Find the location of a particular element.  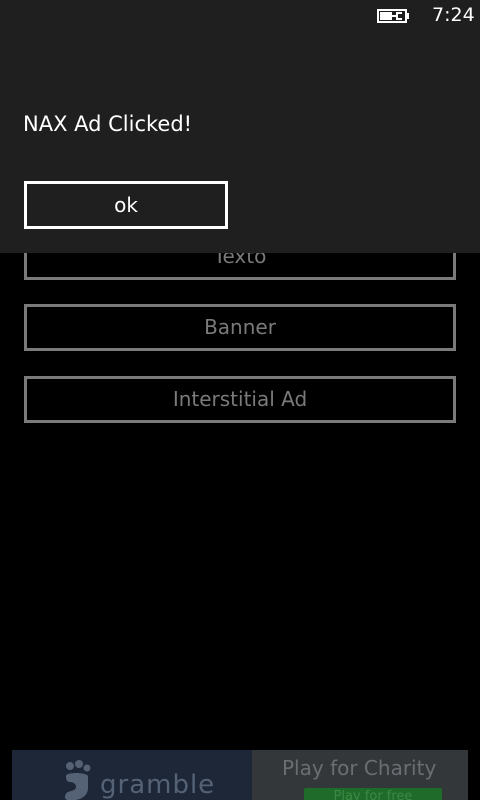

ad-banner: gramble Play for Charity Play for free is located at coordinates (240, 775).